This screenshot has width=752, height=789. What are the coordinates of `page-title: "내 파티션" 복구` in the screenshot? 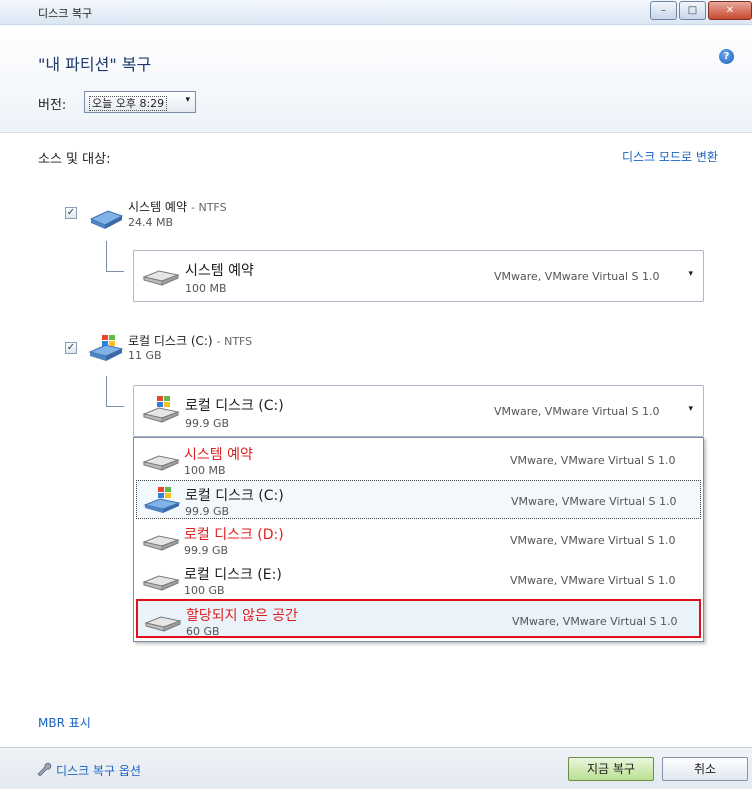 It's located at (95, 64).